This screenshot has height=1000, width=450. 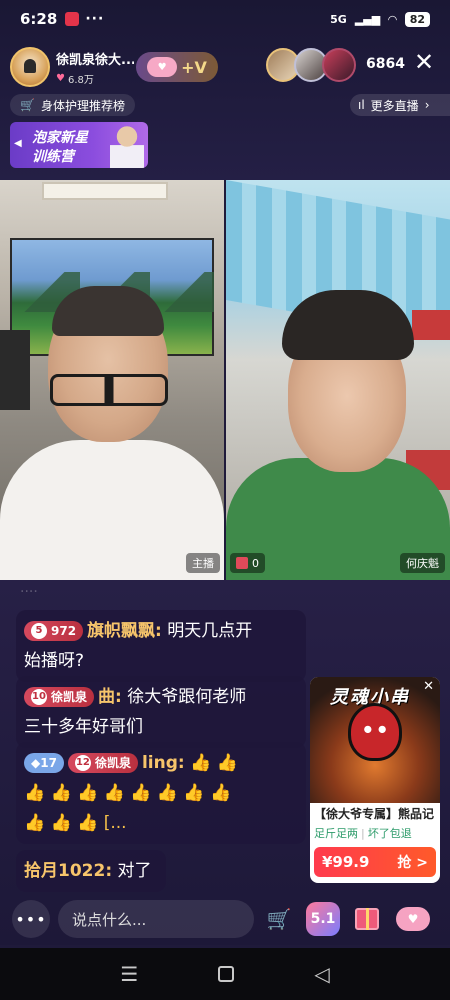 What do you see at coordinates (389, 833) in the screenshot?
I see `product-tag: 坏了包退` at bounding box center [389, 833].